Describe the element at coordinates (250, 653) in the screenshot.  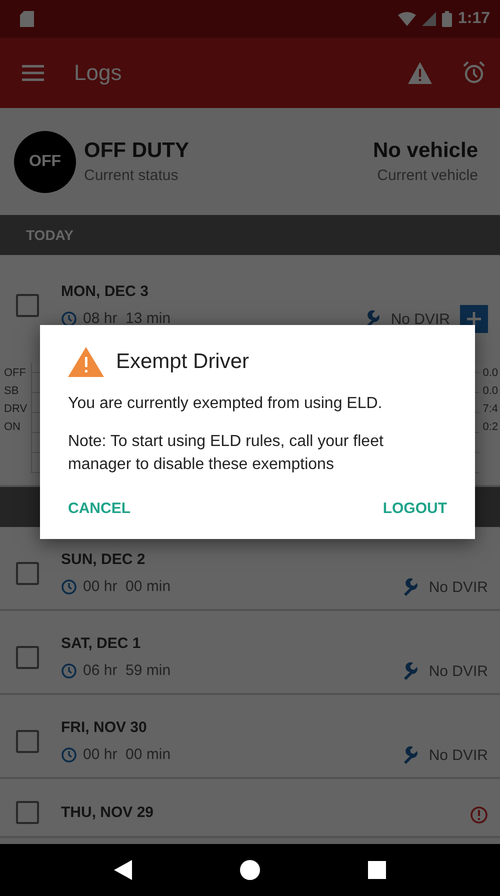
I see `log-day-row: SAT, DEC 1 06 hr 59 min No DVIR` at that location.